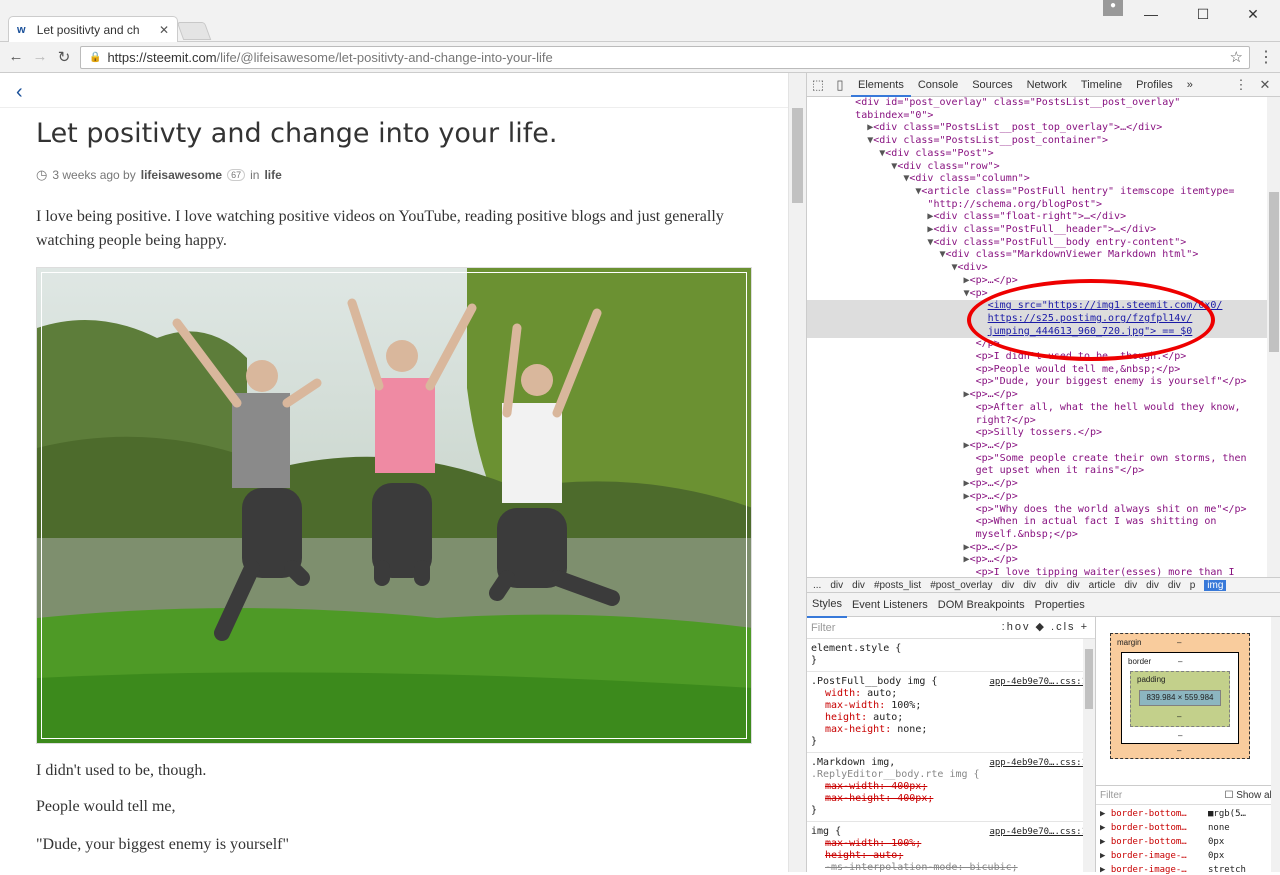 The width and height of the screenshot is (1280, 875). I want to click on tab-network: Network, so click(1047, 85).